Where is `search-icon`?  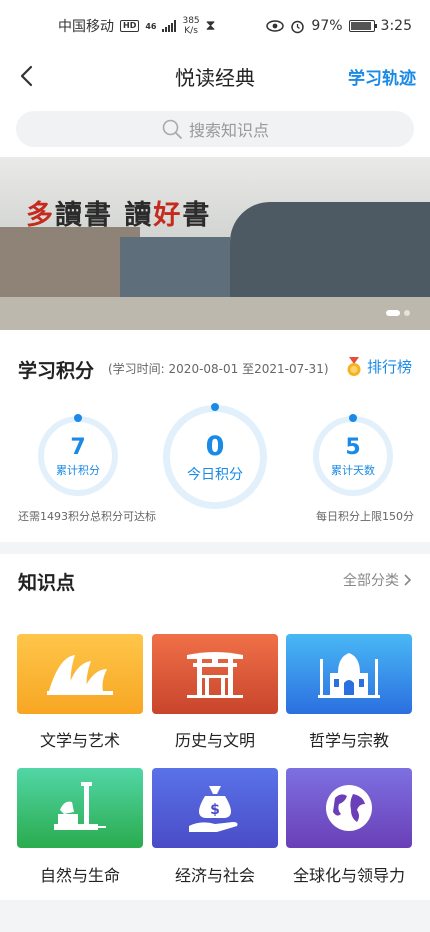 search-icon is located at coordinates (172, 129).